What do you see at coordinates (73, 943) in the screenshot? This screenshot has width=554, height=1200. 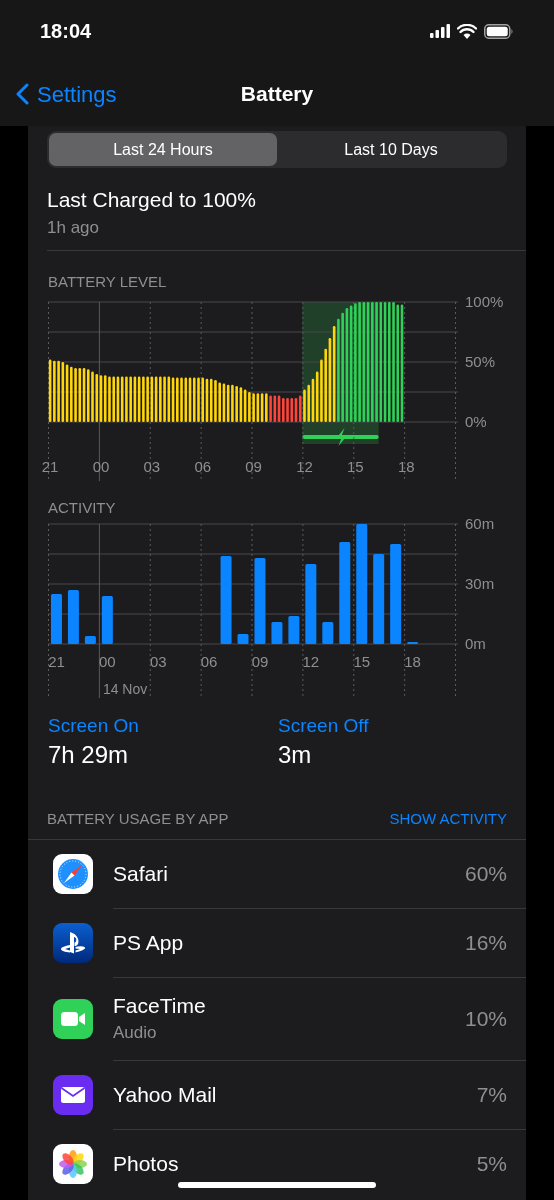 I see `playstation-icon` at bounding box center [73, 943].